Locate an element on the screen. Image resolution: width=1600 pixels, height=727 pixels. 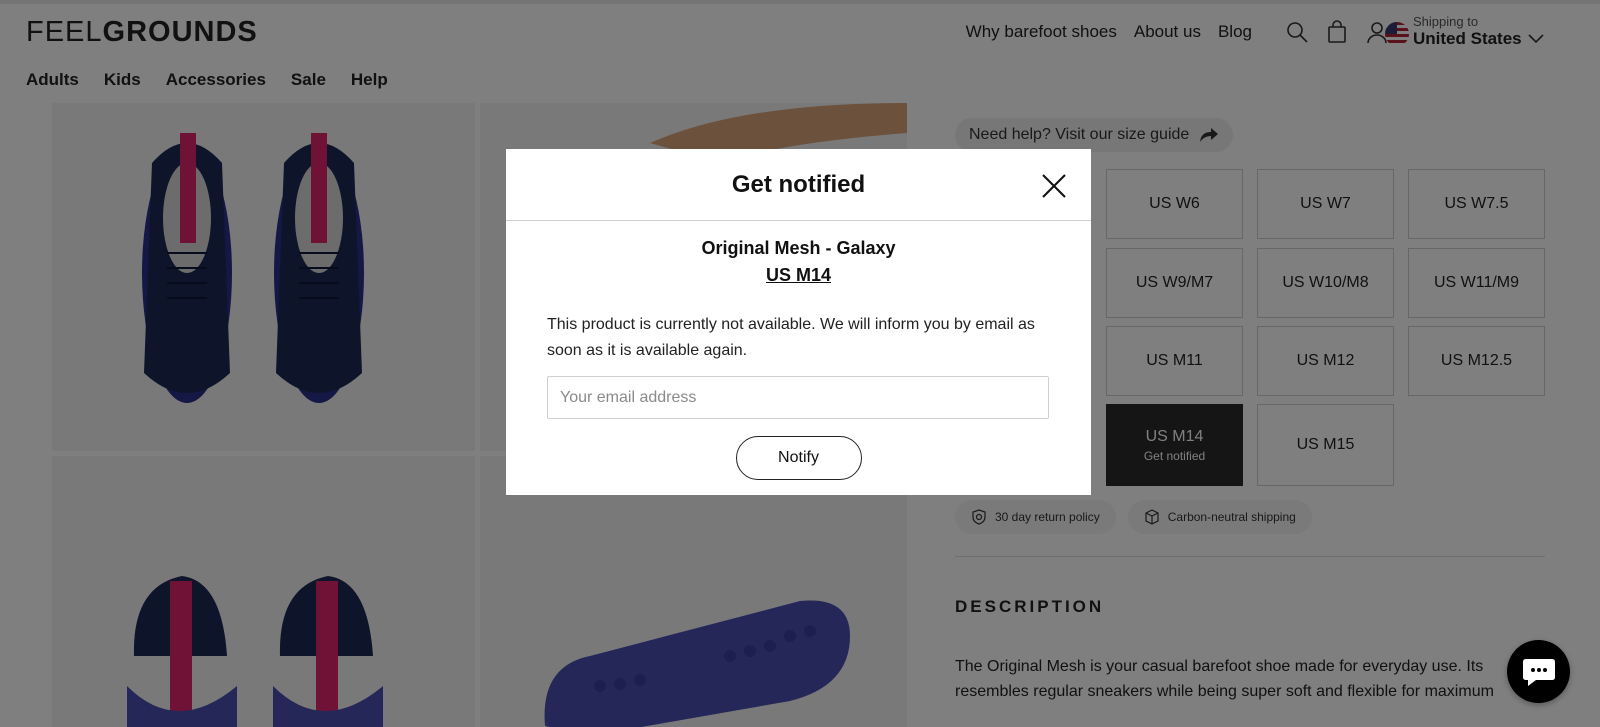
chat-button is located at coordinates (1538, 671).